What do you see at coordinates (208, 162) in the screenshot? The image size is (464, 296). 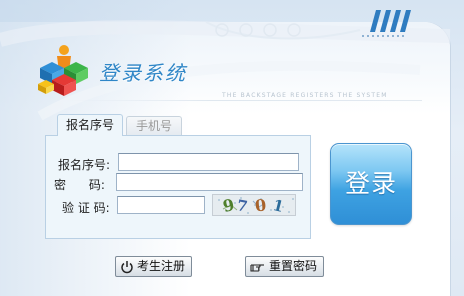 I see `registration-number-input` at bounding box center [208, 162].